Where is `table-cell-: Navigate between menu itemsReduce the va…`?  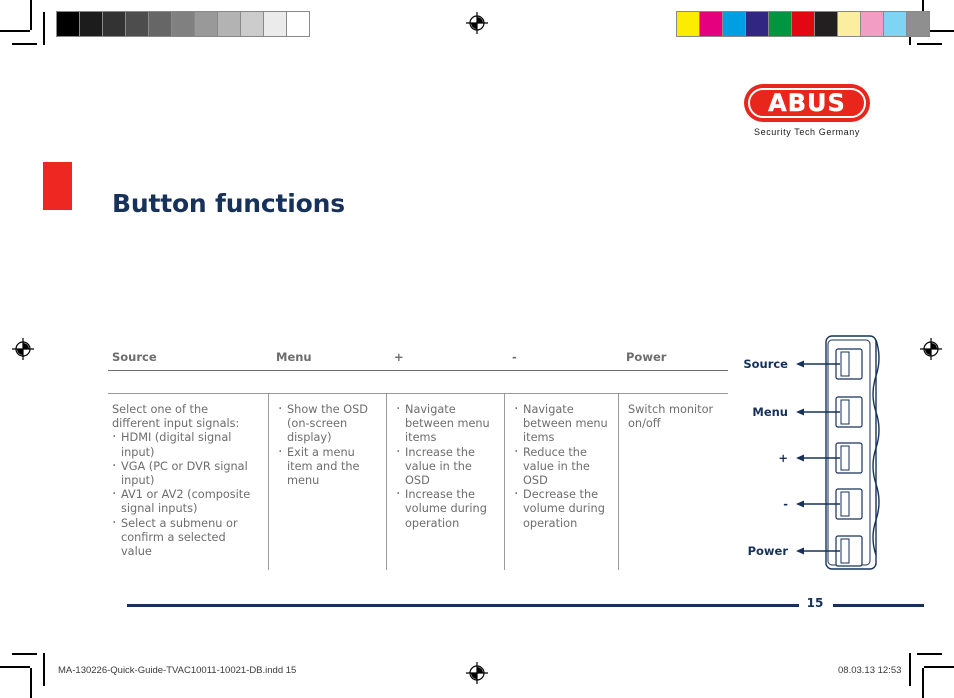 table-cell-: Navigate between menu itemsReduce the va… is located at coordinates (561, 482).